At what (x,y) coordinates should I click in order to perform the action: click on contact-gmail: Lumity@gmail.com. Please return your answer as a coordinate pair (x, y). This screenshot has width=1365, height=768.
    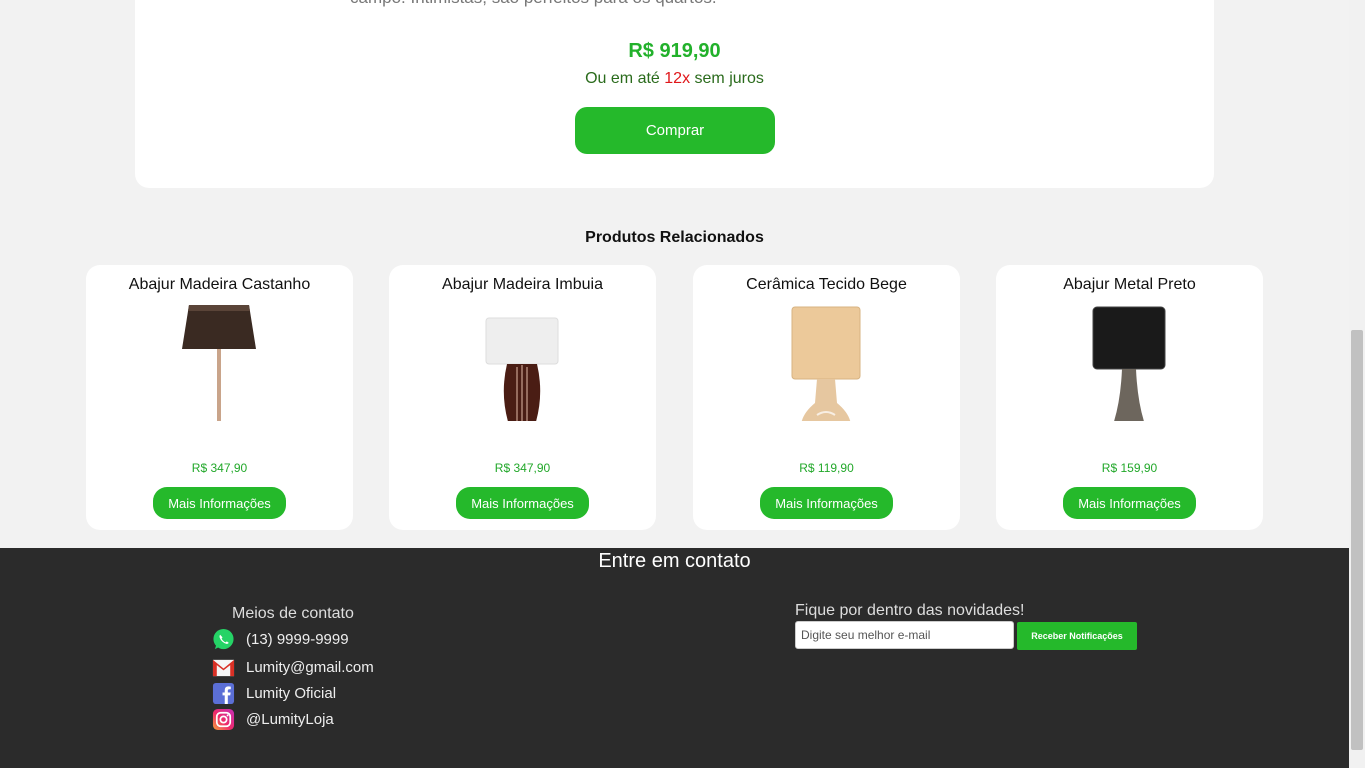
    Looking at the image, I should click on (293, 667).